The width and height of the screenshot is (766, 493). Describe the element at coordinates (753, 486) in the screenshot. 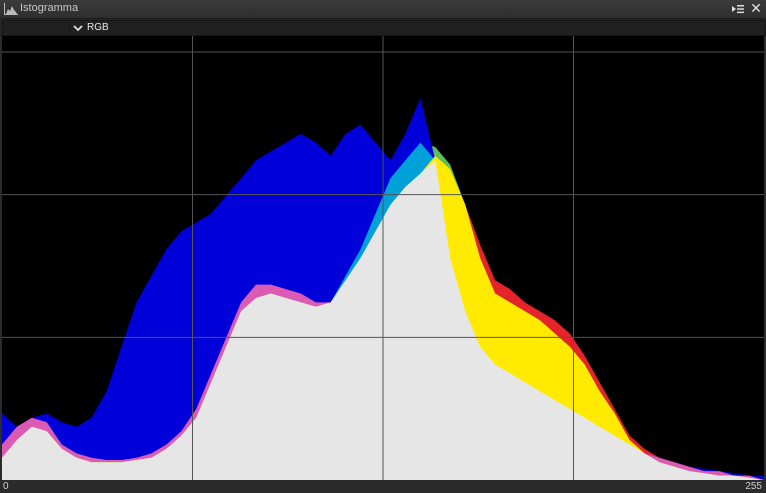

I see `axis-max-label: 255` at that location.